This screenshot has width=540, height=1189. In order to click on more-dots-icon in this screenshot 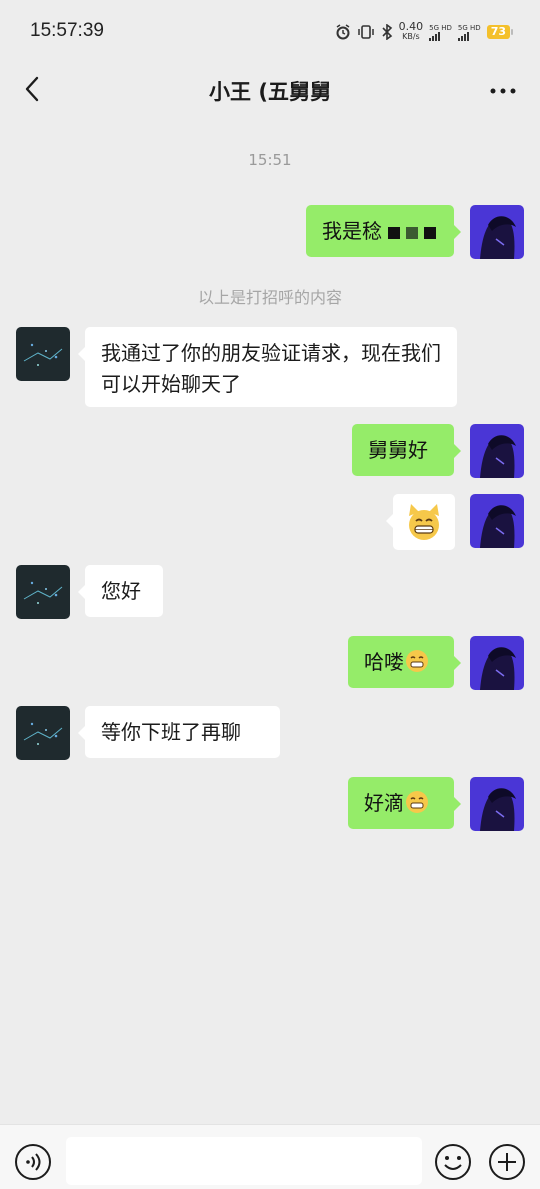, I will do `click(503, 91)`.